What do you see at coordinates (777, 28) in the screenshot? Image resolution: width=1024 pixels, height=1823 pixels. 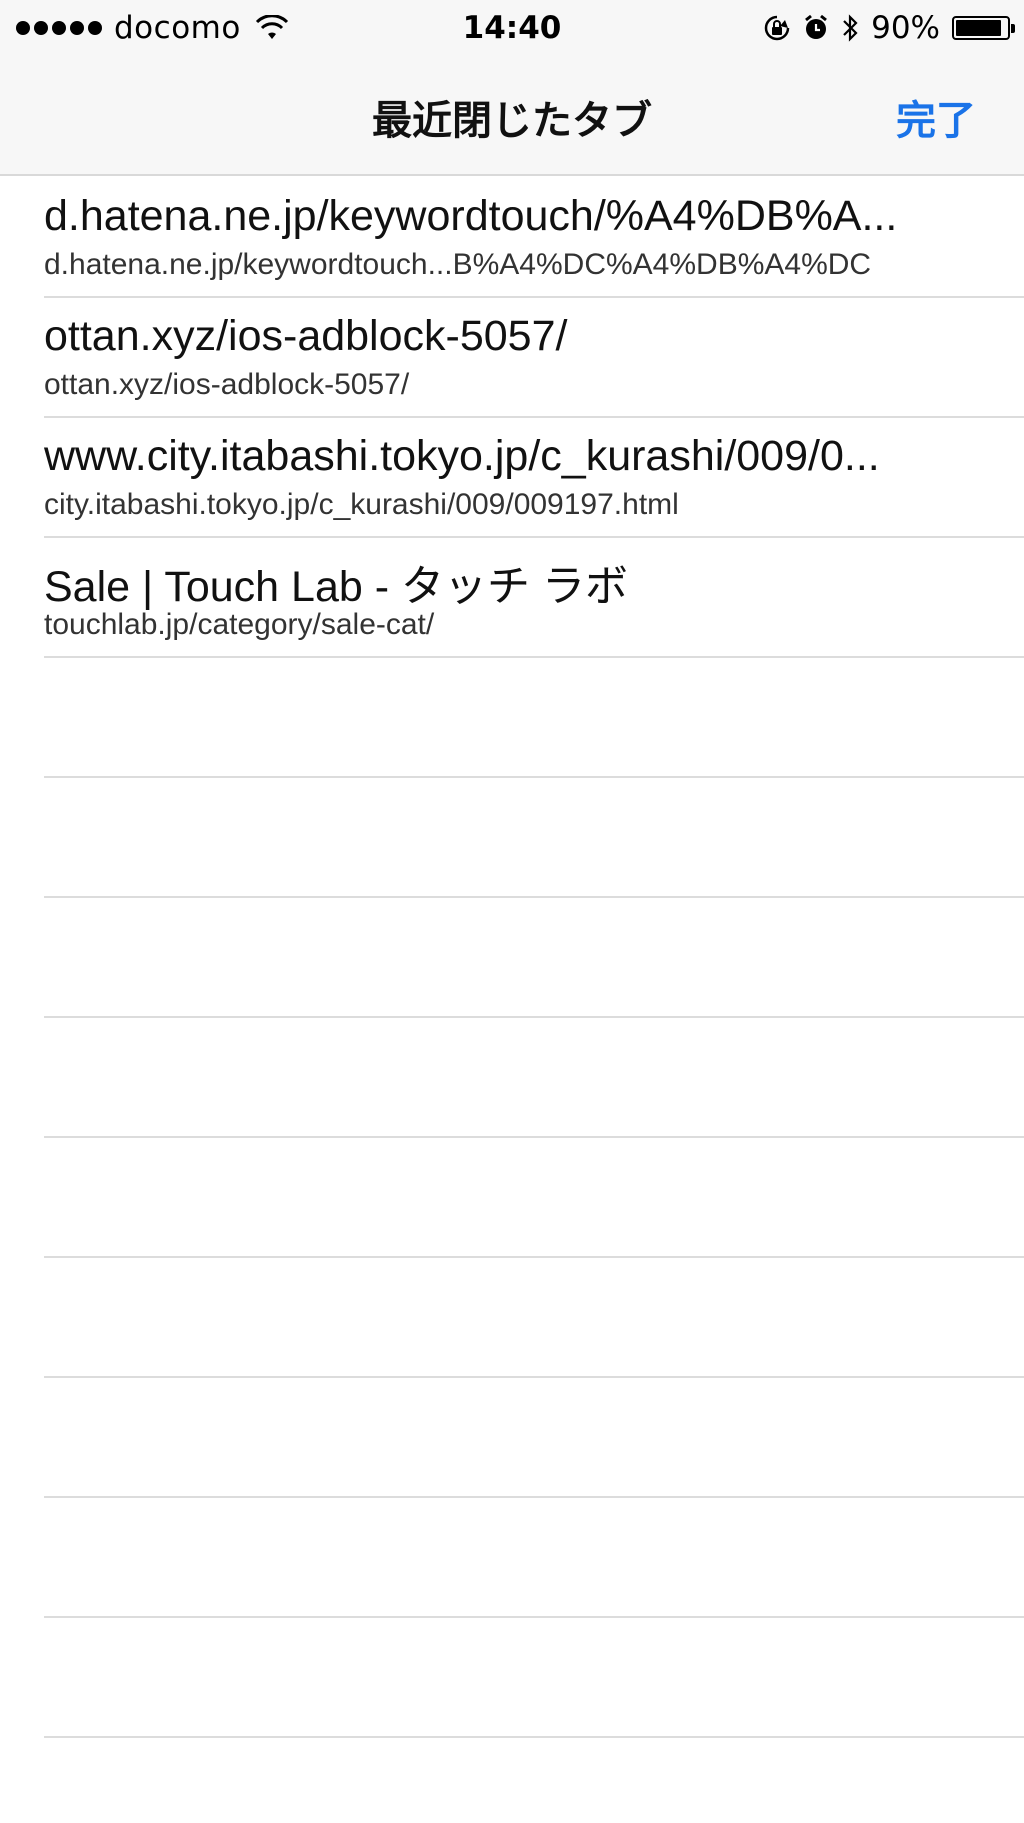 I see `orientation-lock-icon` at bounding box center [777, 28].